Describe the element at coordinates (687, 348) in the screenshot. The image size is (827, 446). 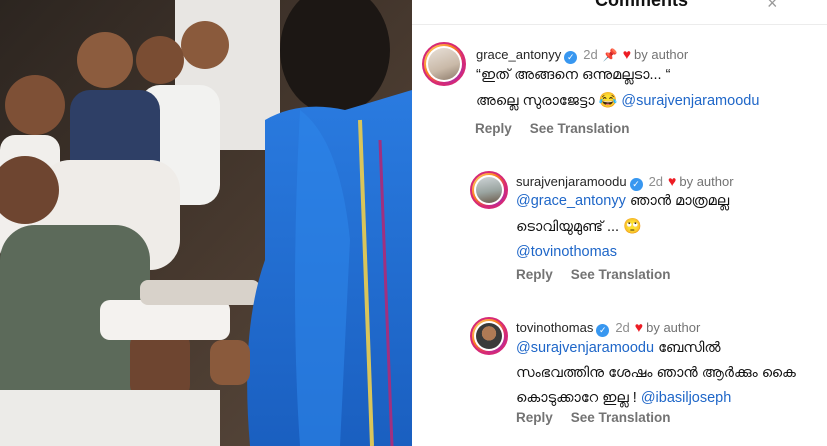
I see `comment-line-1-text: ബേസിൽ` at that location.